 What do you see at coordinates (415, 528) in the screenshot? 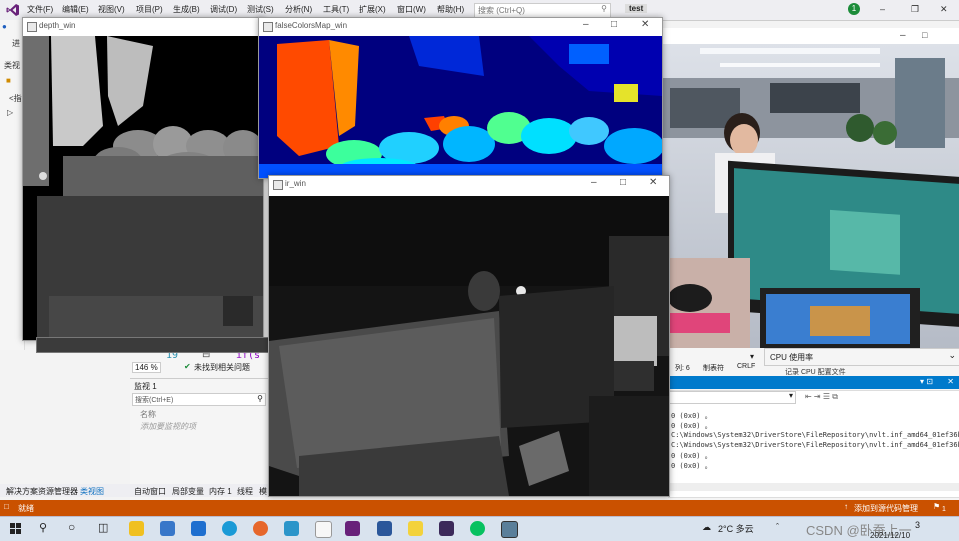
I see `app-icon` at bounding box center [415, 528].